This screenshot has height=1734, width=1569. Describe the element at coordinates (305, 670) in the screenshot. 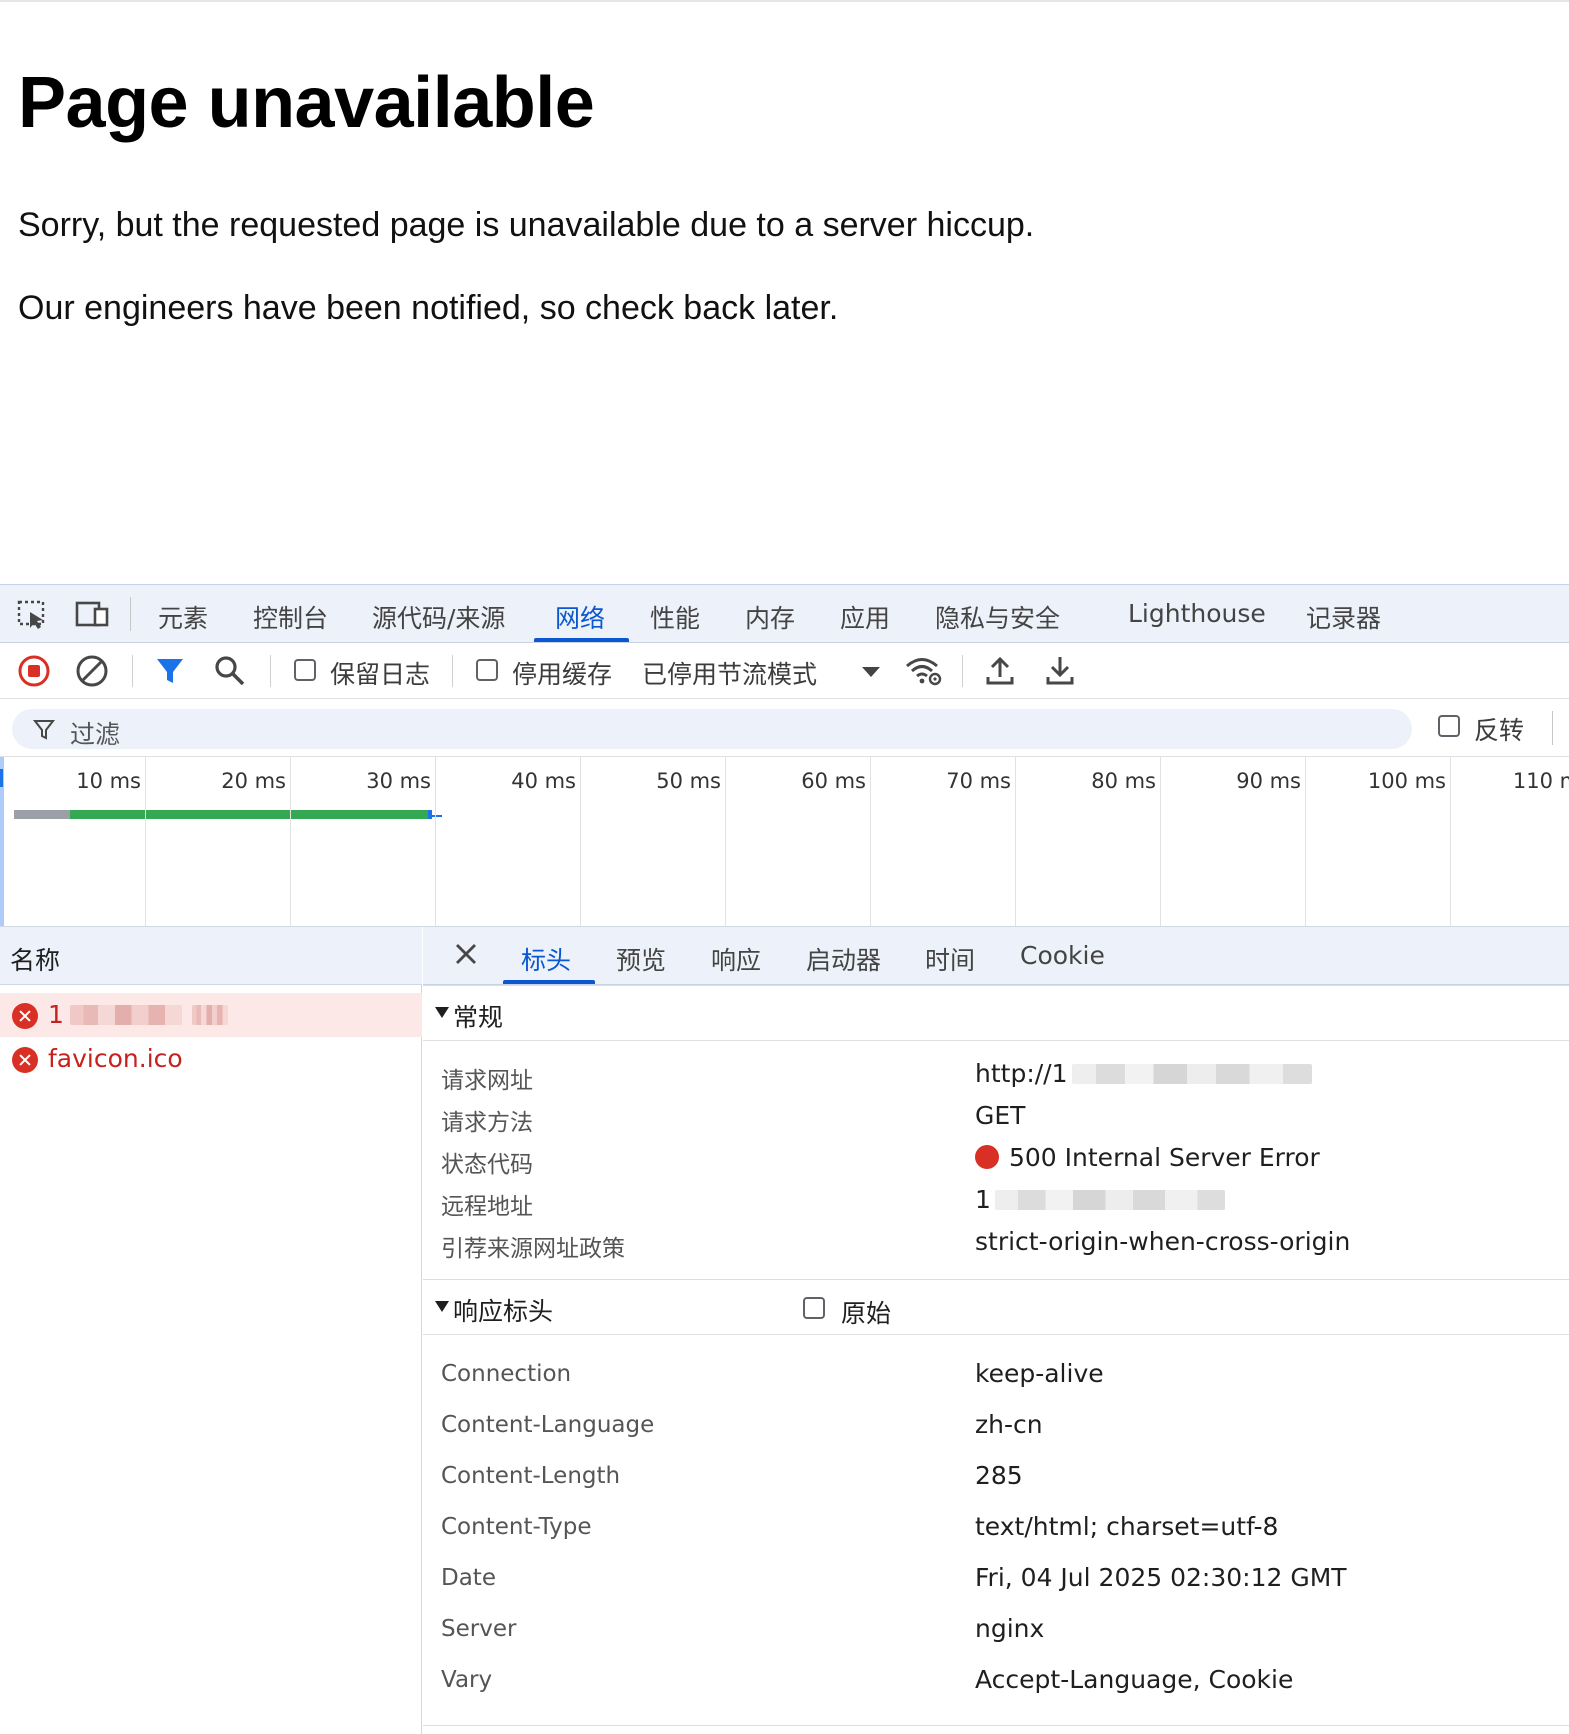

I see `preserve-log-checkbox` at that location.